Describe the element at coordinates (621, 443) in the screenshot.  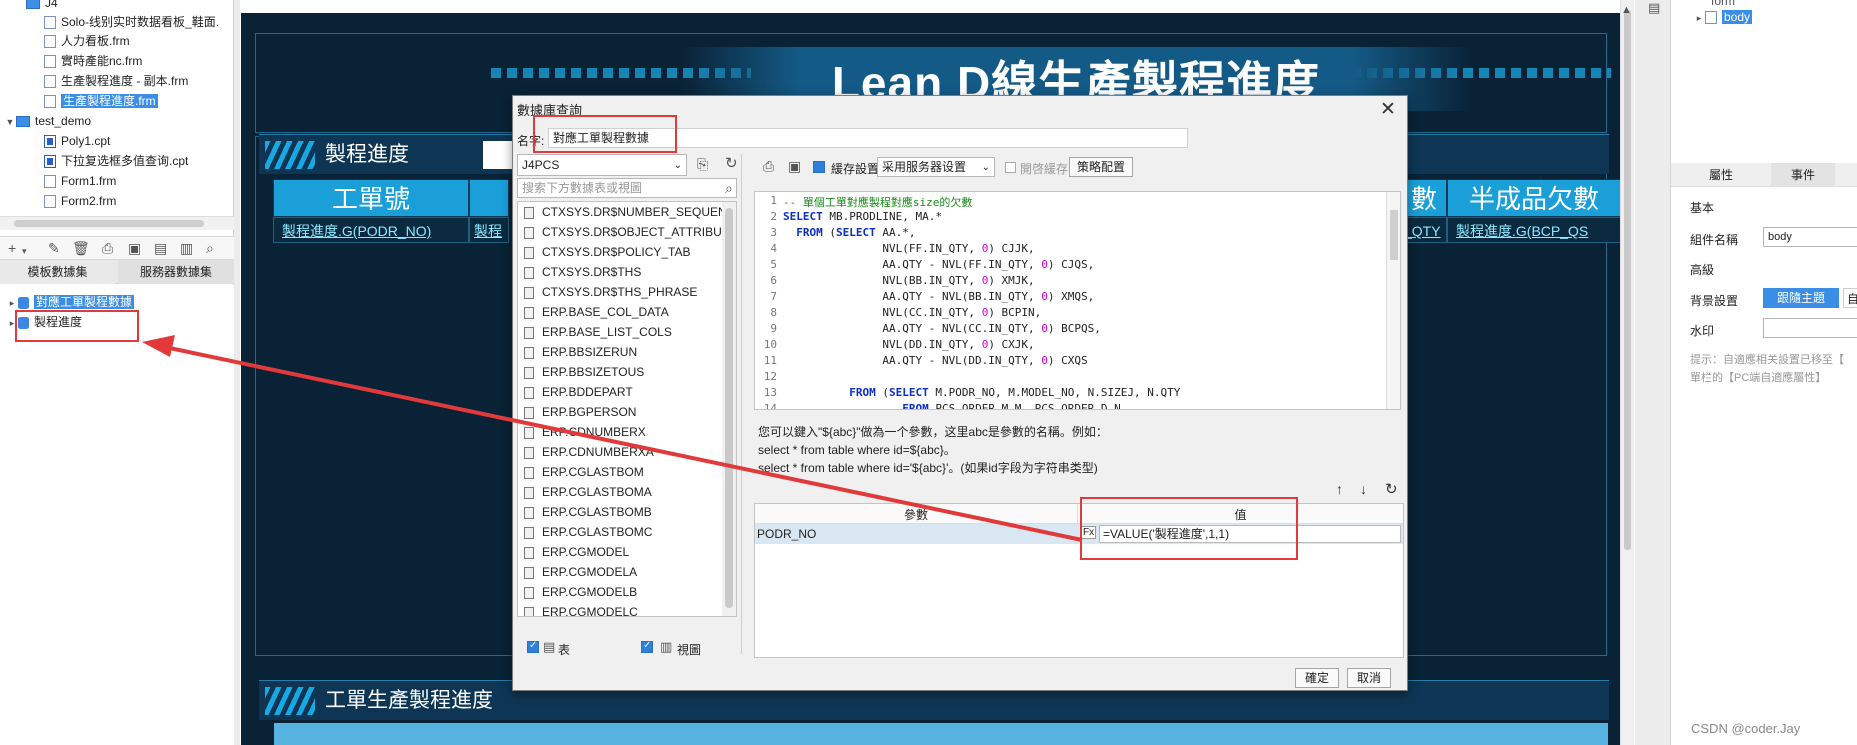
I see `arrow-line` at that location.